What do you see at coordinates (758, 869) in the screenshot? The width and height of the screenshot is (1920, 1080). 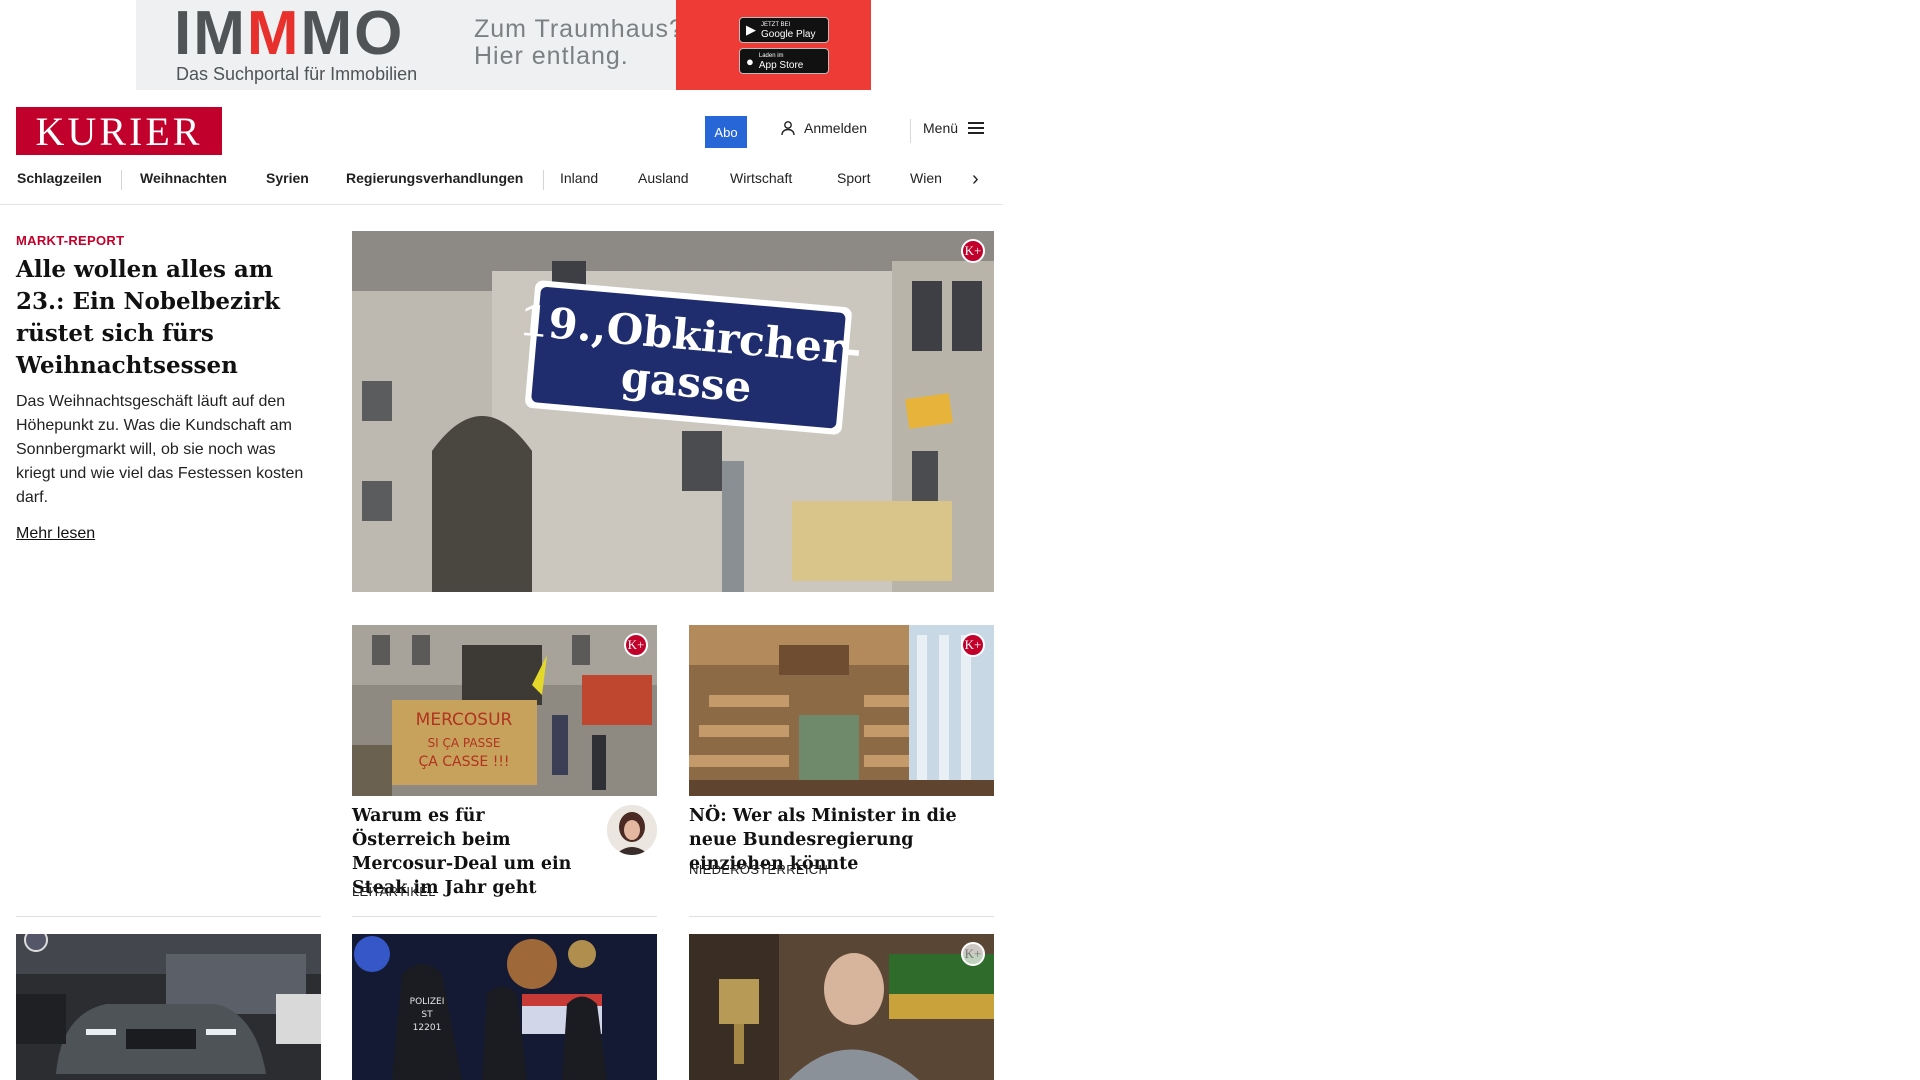 I see `teaser-category-niederoesterreich: NIEDERÖSTERREICH` at bounding box center [758, 869].